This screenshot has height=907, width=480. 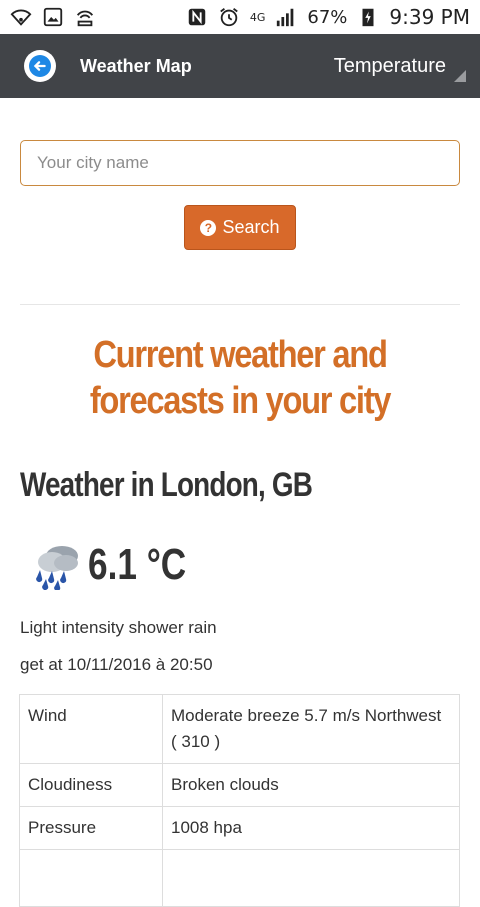 I want to click on status-bar: 4G 67% 9:39 PM, so click(x=240, y=17).